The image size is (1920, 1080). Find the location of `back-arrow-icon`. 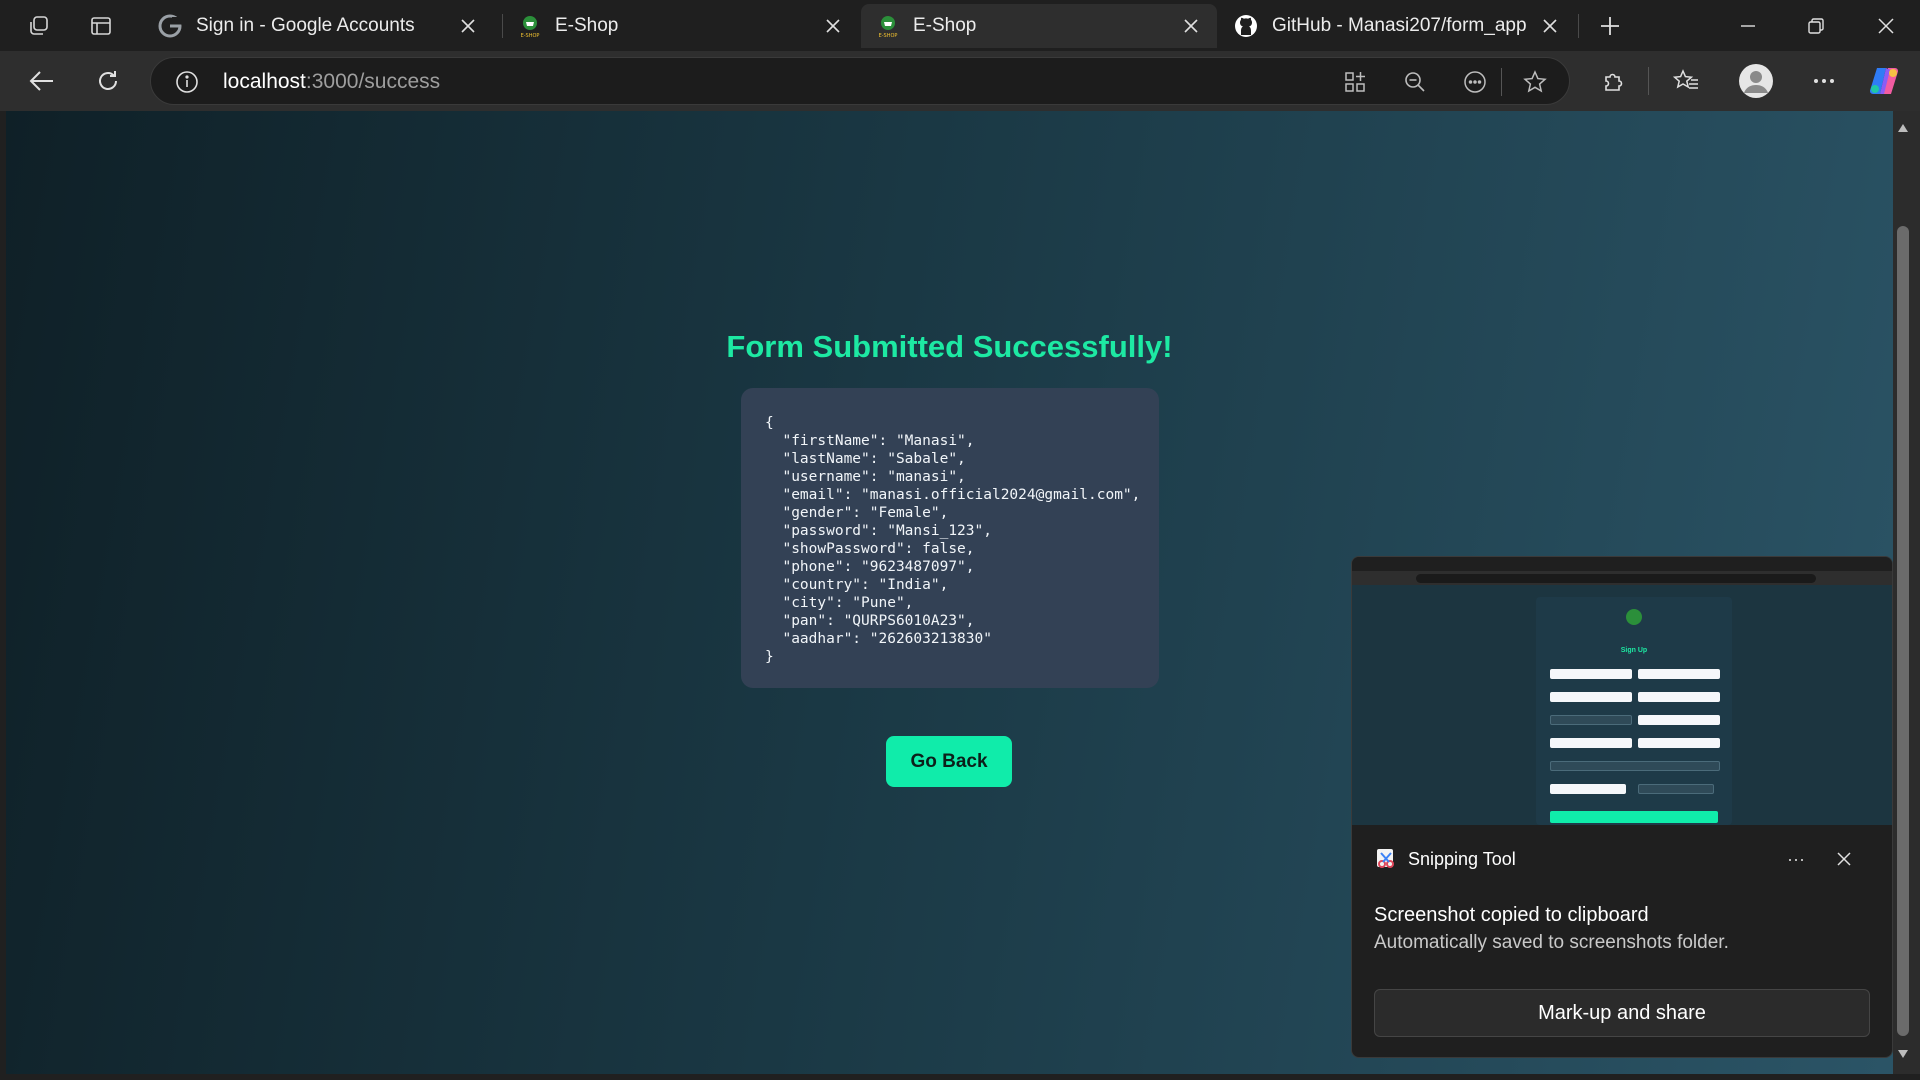

back-arrow-icon is located at coordinates (41, 81).